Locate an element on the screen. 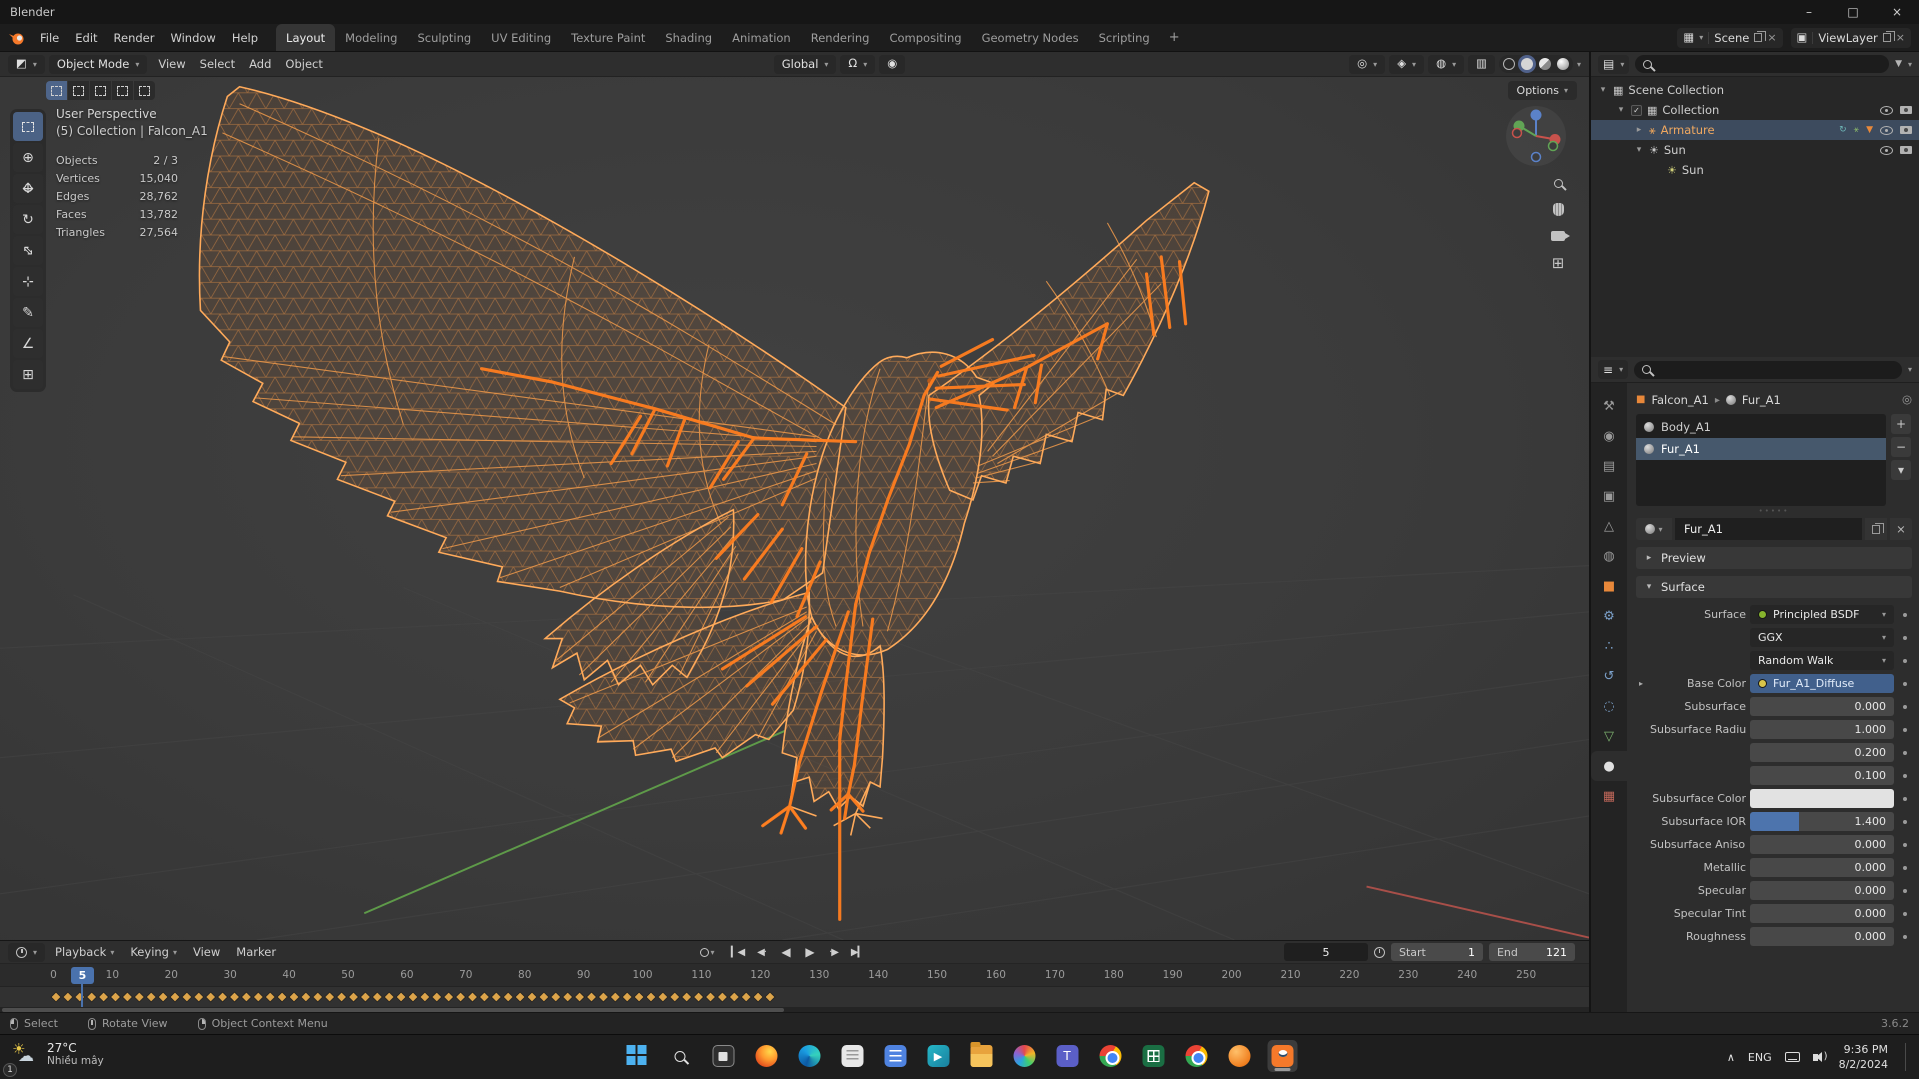 This screenshot has width=1919, height=1079. expand-icon: ▸ is located at coordinates (1639, 130).